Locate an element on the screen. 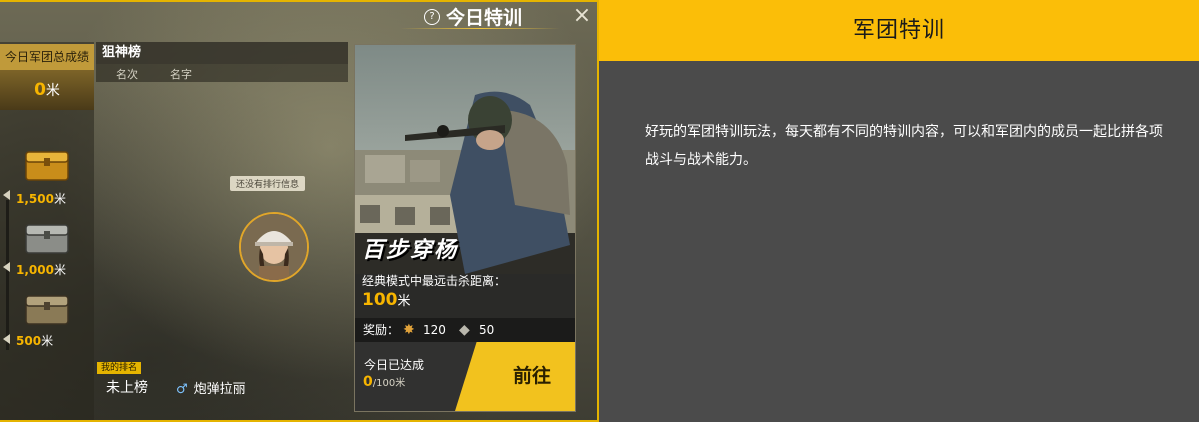  col-name: 名字 is located at coordinates (181, 74).